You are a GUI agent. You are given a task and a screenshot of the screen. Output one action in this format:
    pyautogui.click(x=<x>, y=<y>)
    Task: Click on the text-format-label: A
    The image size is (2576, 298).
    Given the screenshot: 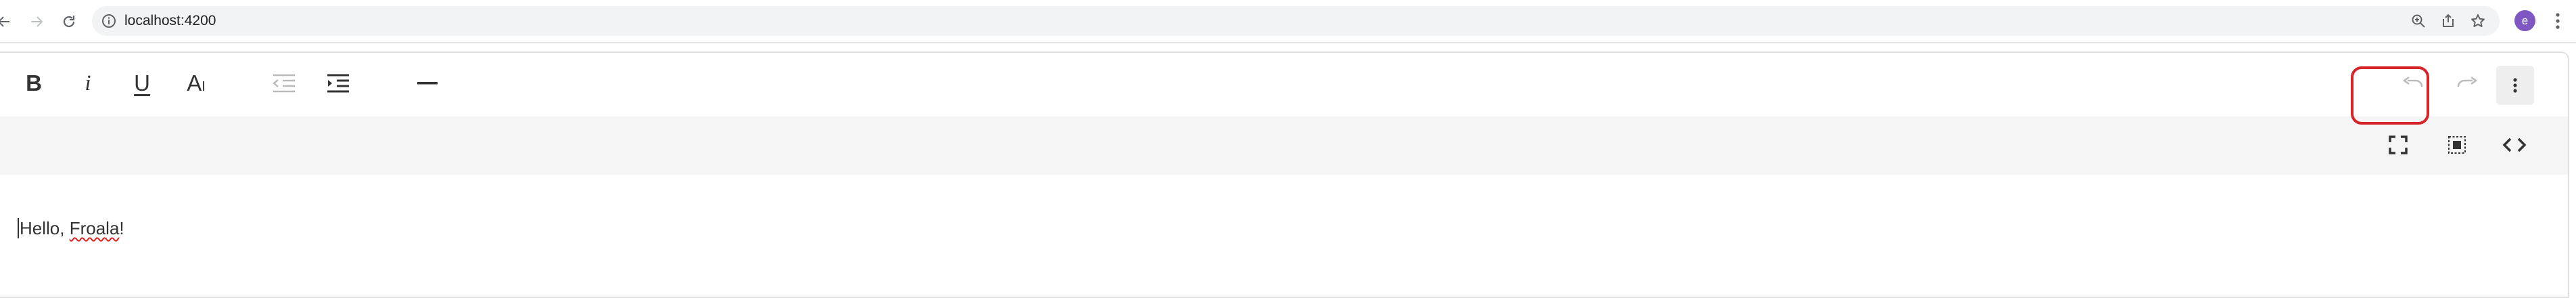 What is the action you would take?
    pyautogui.click(x=194, y=82)
    